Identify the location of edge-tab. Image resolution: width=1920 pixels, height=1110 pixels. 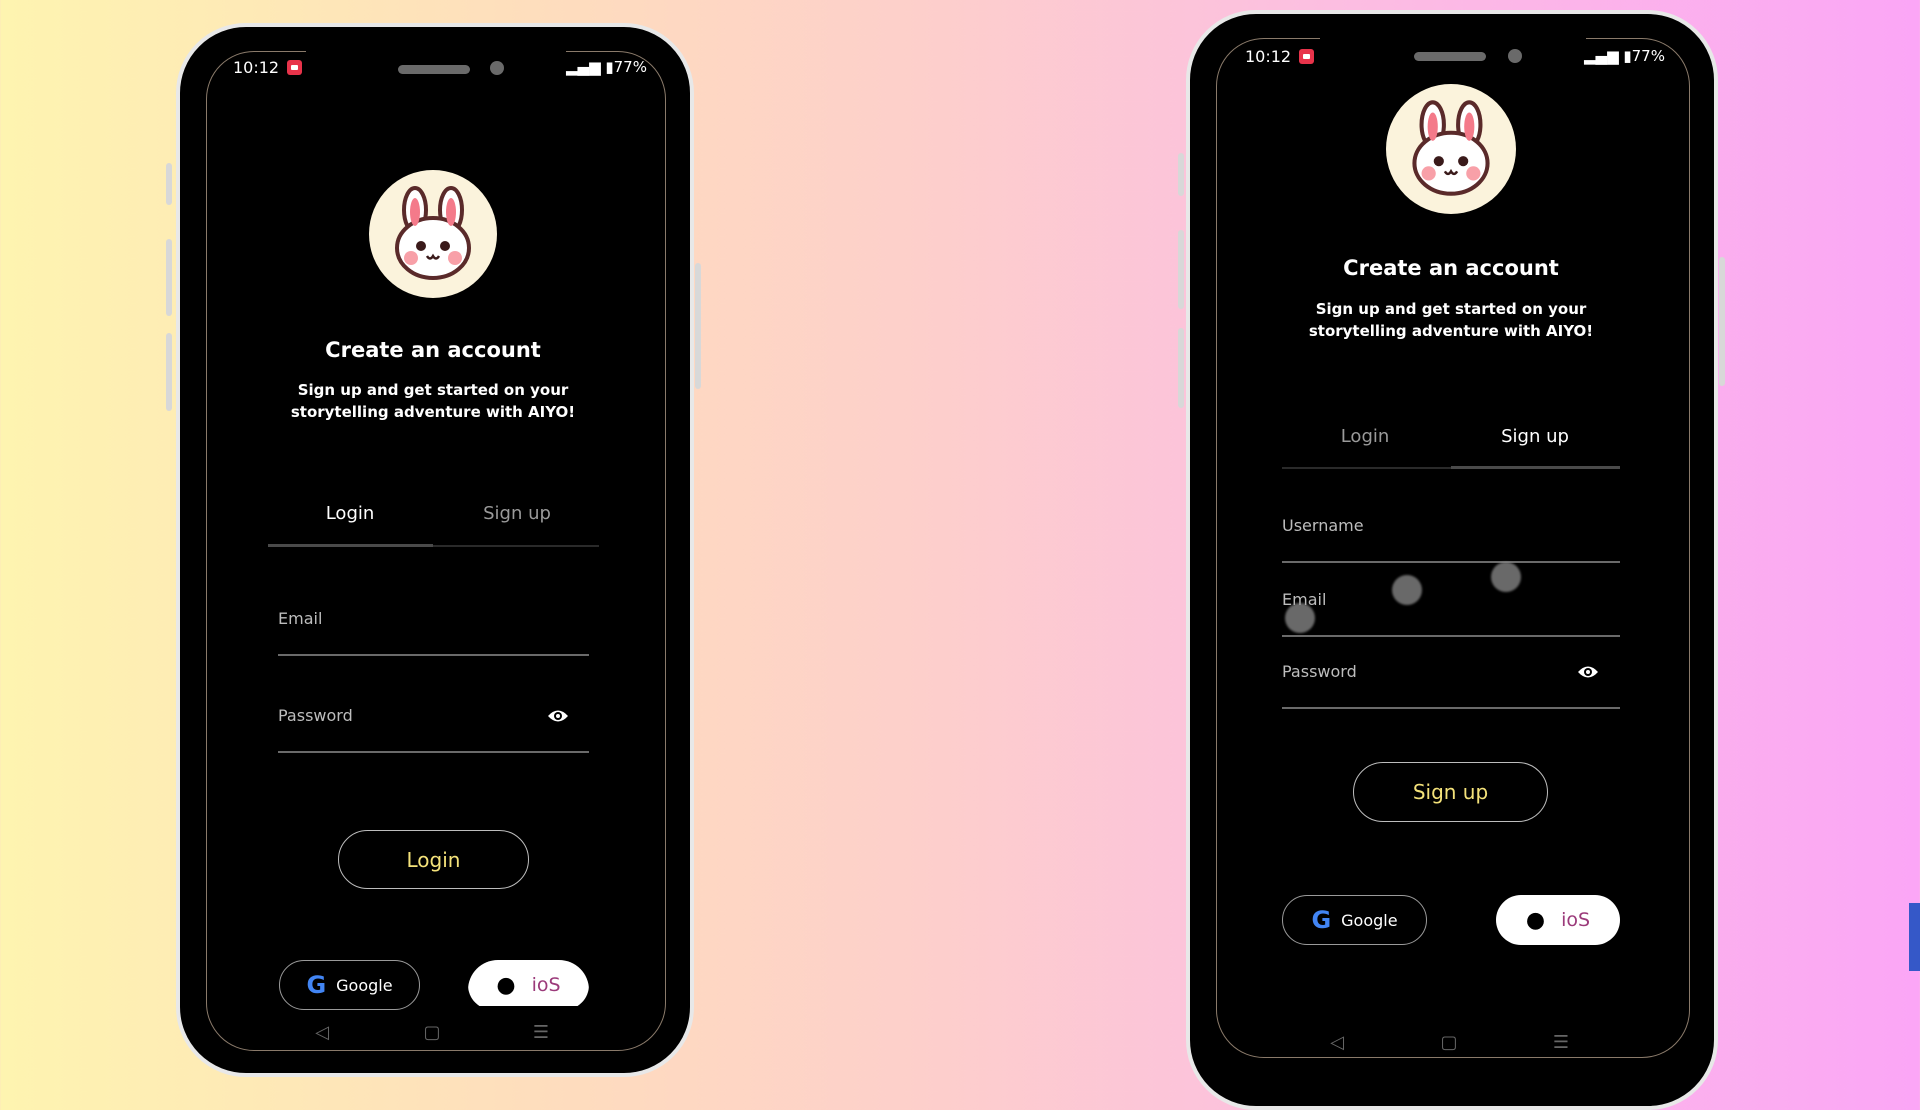
(1914, 937).